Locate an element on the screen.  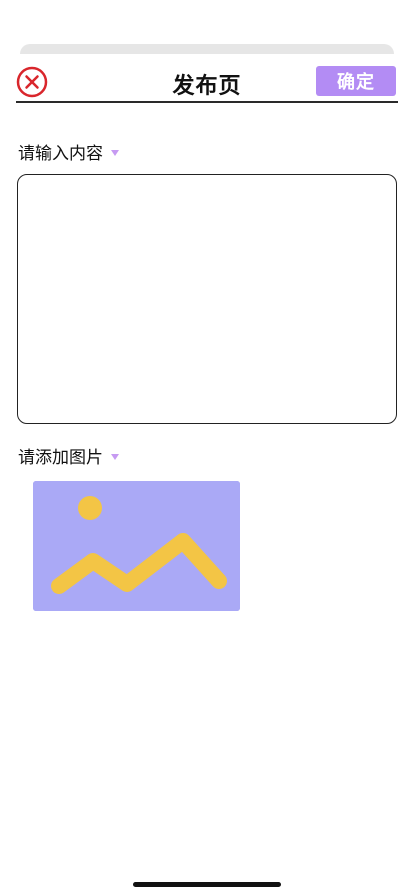
content-label-text: 请输入内容 is located at coordinates (60, 154).